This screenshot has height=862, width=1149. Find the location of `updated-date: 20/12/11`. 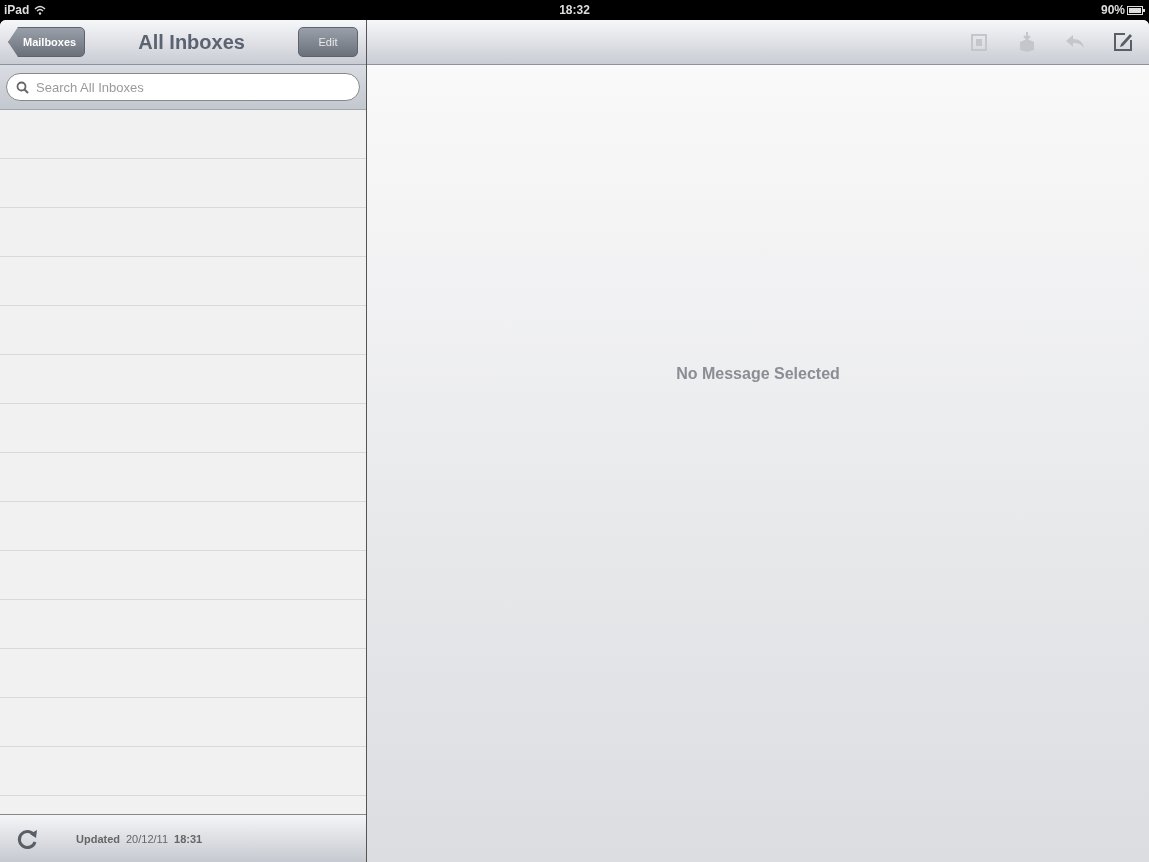

updated-date: 20/12/11 is located at coordinates (147, 838).